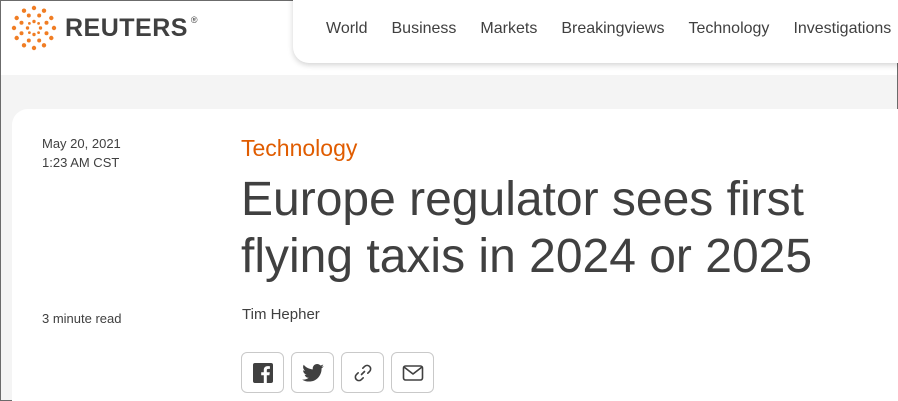 This screenshot has height=401, width=898. Describe the element at coordinates (82, 318) in the screenshot. I see `read-time: 3 minute read` at that location.